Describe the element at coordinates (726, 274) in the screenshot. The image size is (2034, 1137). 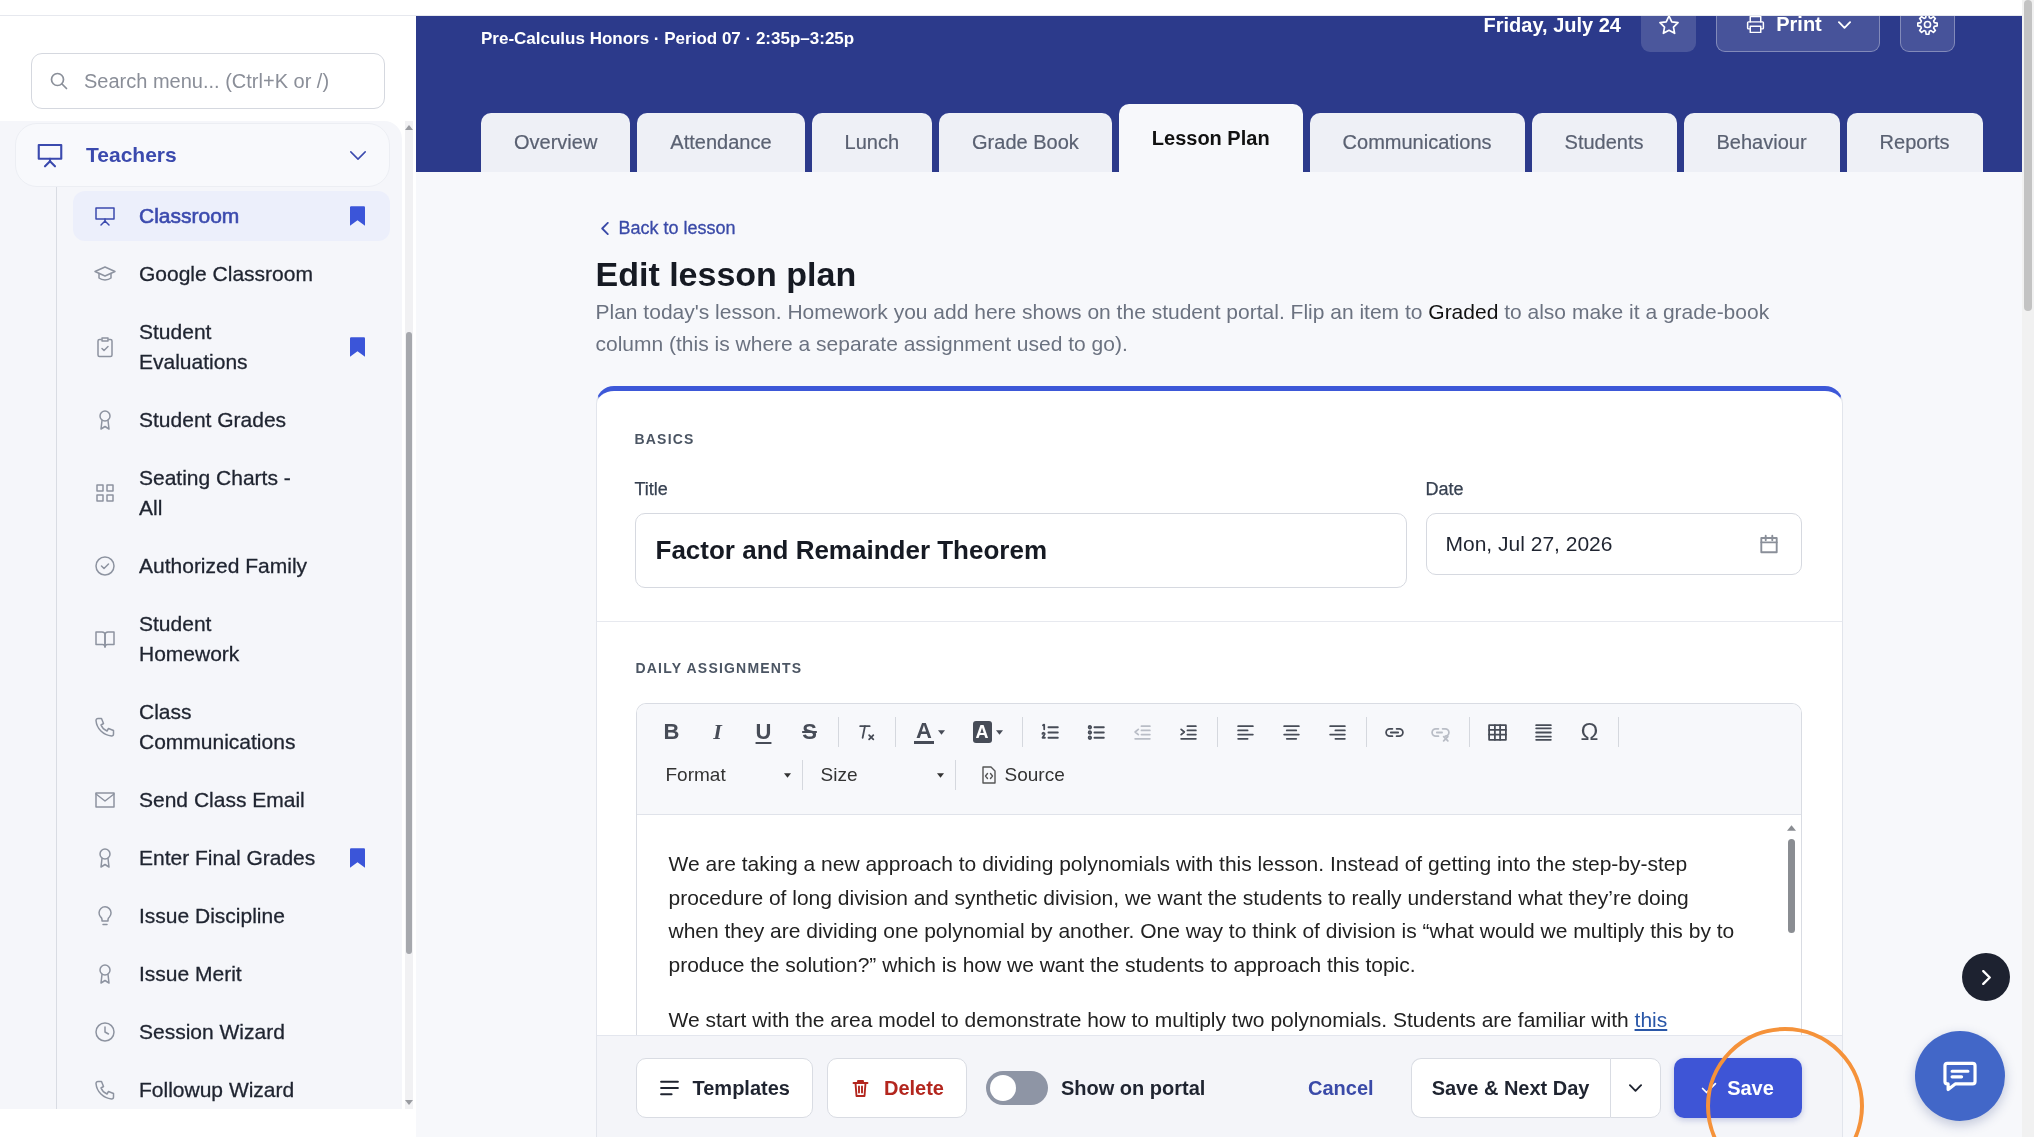
I see `page-title: Edit lesson plan` at that location.